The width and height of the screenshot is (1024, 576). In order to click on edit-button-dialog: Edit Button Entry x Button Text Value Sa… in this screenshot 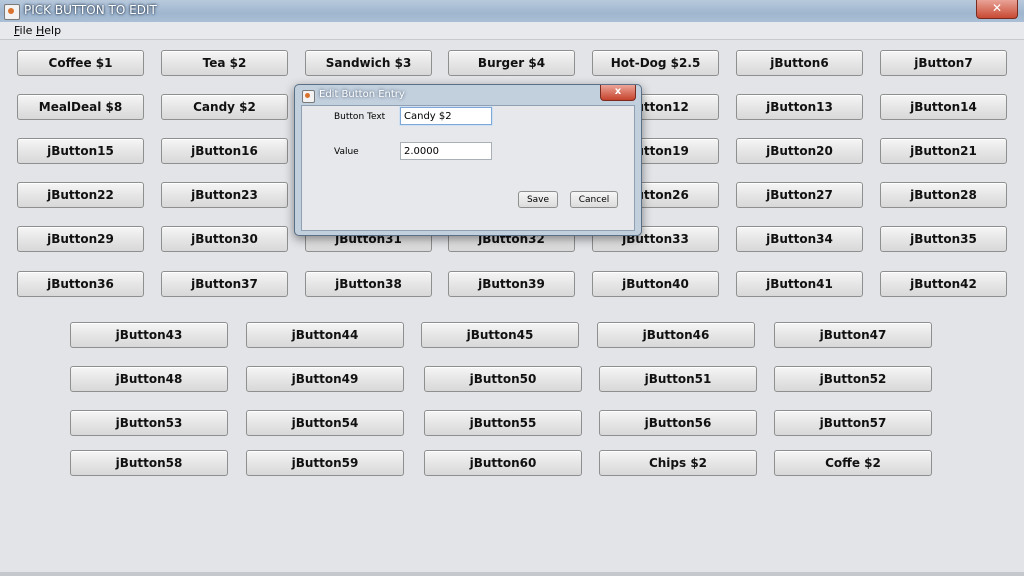, I will do `click(468, 160)`.